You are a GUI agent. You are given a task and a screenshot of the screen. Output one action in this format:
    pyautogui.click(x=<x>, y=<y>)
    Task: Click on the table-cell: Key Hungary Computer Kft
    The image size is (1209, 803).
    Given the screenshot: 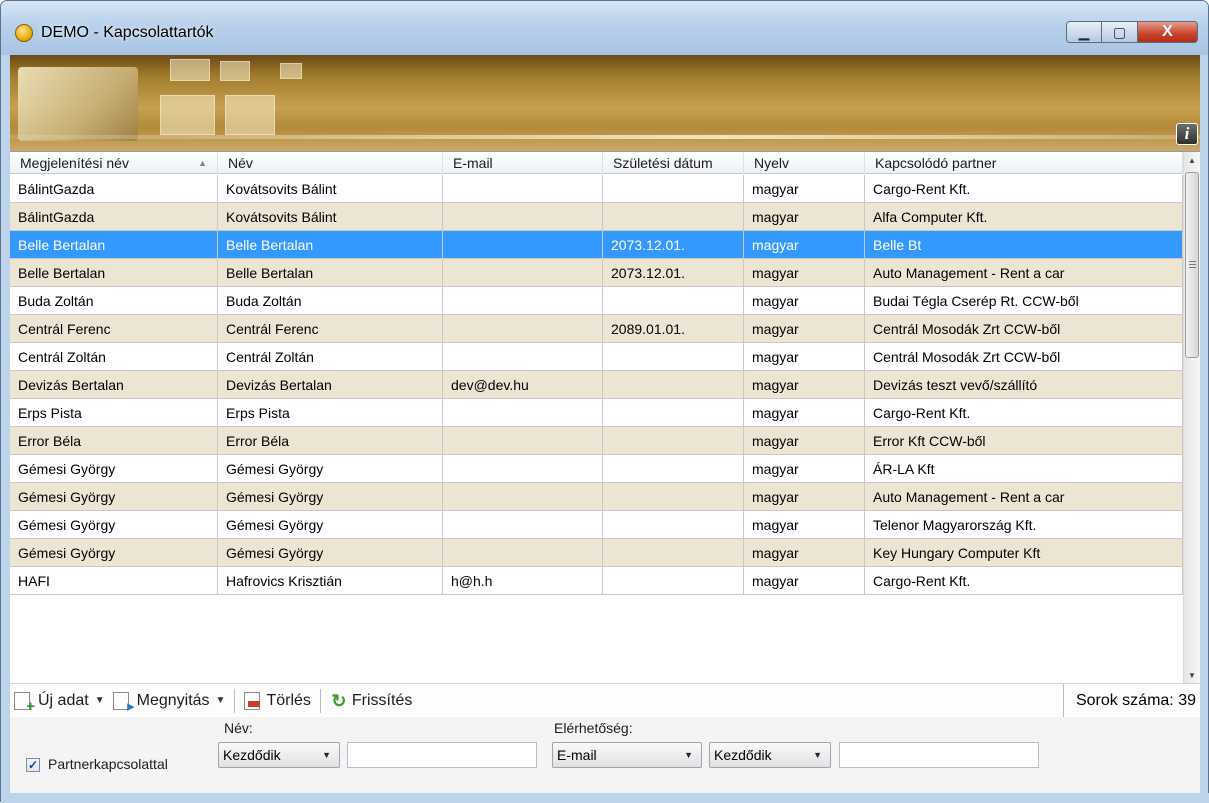 What is the action you would take?
    pyautogui.click(x=1024, y=553)
    